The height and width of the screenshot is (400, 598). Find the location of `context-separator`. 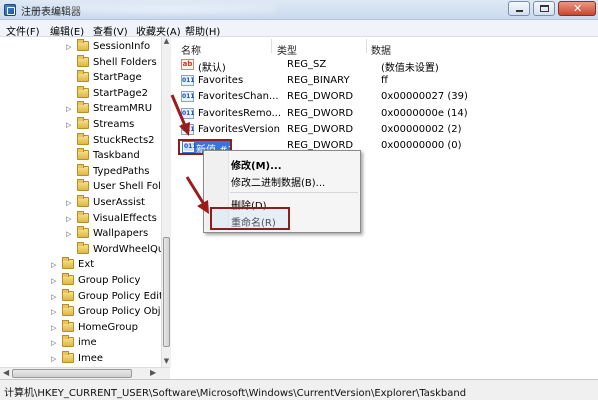

context-separator is located at coordinates (294, 192).